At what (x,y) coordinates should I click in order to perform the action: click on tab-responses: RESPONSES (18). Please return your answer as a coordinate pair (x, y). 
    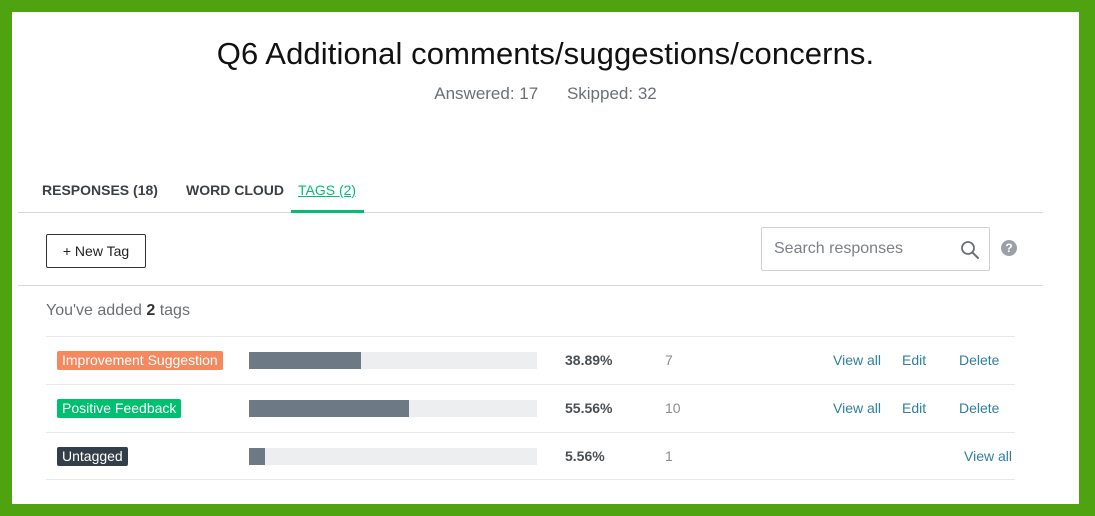
    Looking at the image, I should click on (100, 190).